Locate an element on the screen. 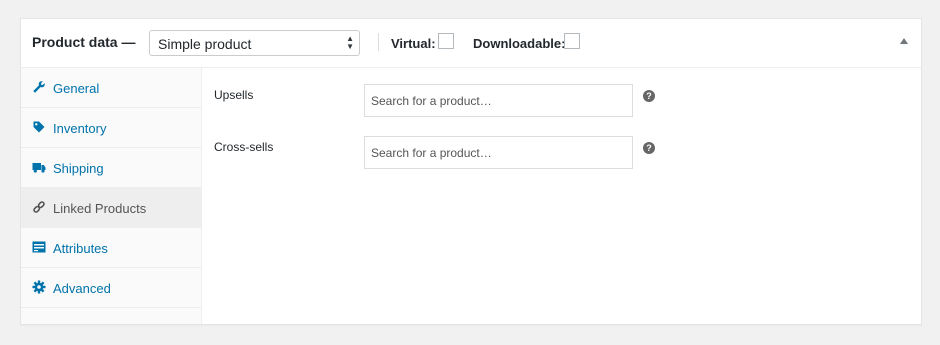  tab-label: Advanced is located at coordinates (82, 288).